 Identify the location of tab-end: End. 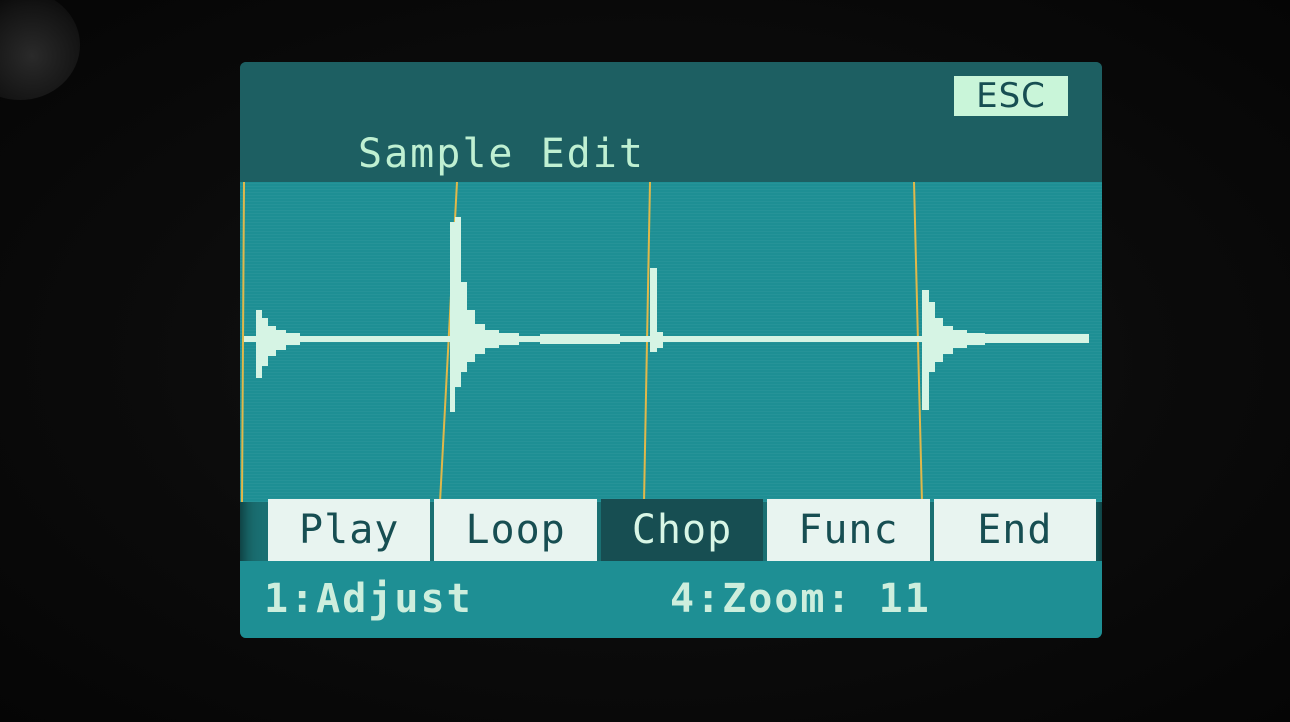
(1015, 530).